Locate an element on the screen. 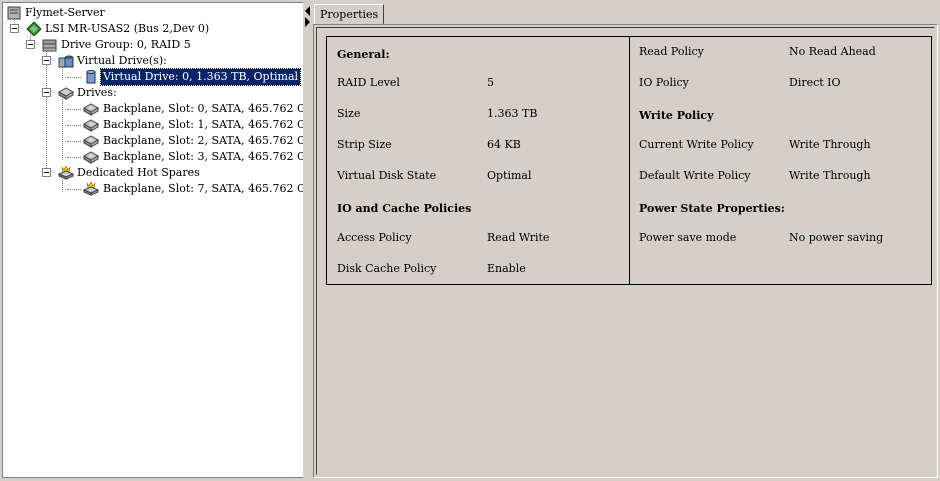 The height and width of the screenshot is (481, 940). disk-cache-label: Disk Cache Policy is located at coordinates (387, 268).